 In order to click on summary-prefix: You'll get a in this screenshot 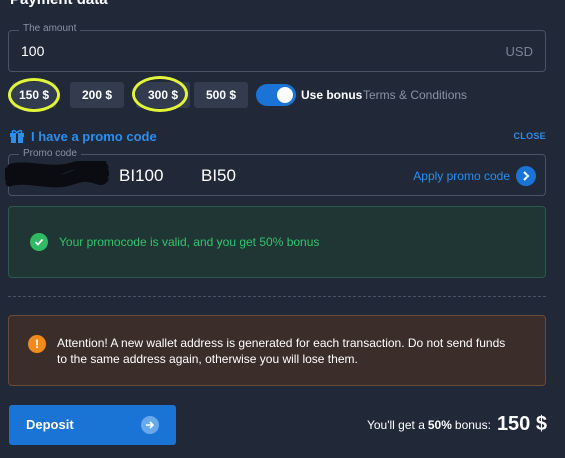, I will do `click(395, 424)`.